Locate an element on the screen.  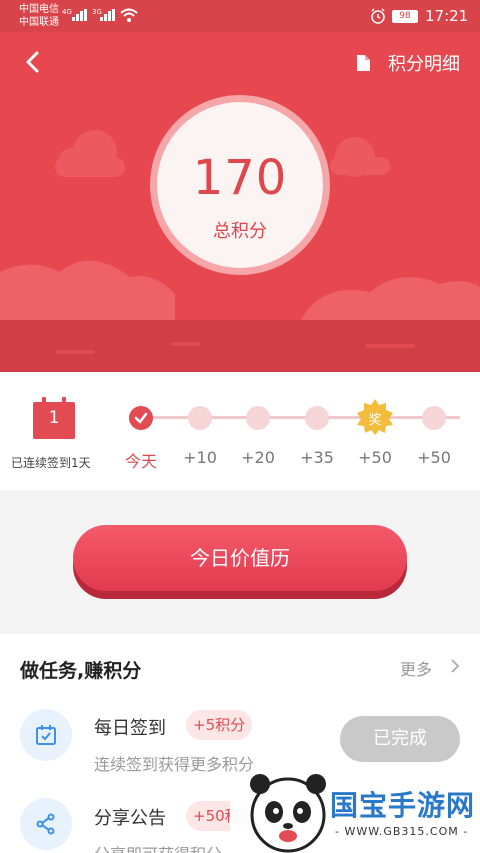
total-score-value: 170 is located at coordinates (240, 178).